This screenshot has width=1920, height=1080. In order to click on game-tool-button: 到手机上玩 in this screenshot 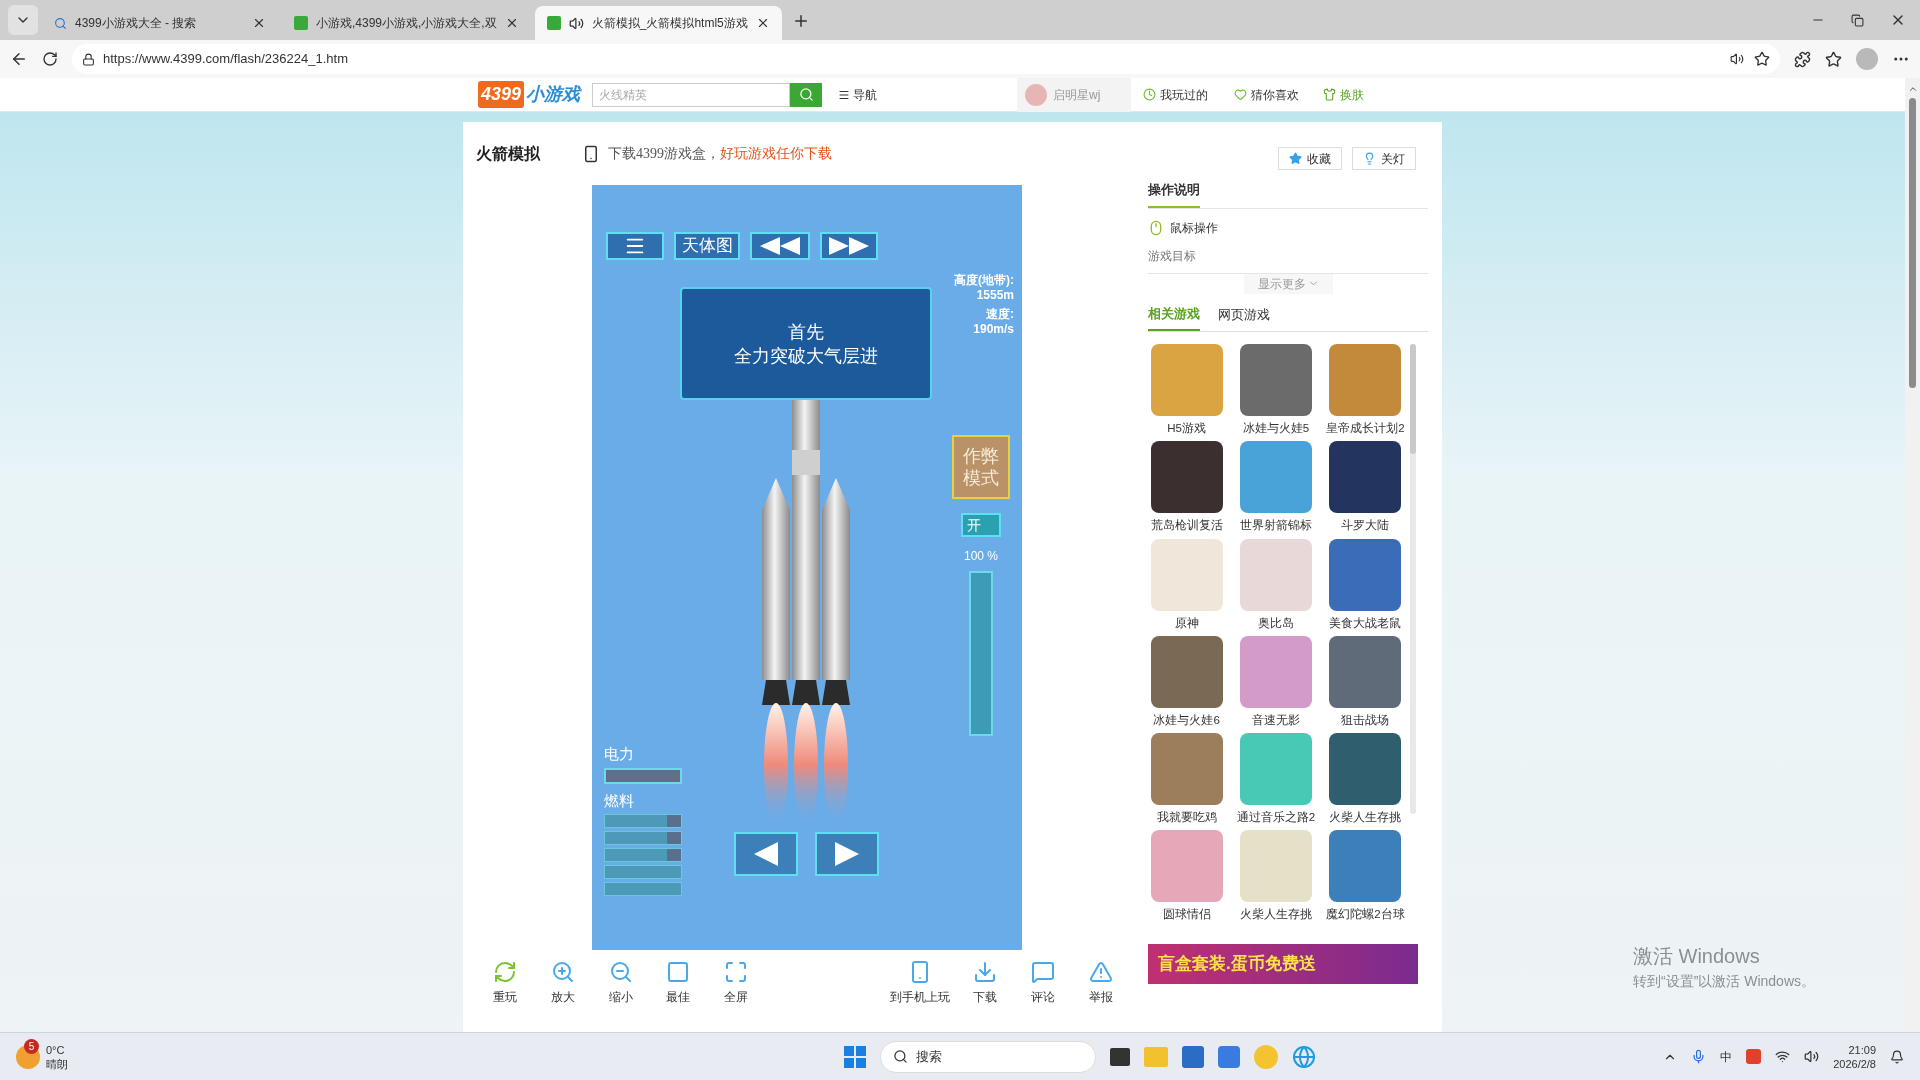, I will do `click(920, 983)`.